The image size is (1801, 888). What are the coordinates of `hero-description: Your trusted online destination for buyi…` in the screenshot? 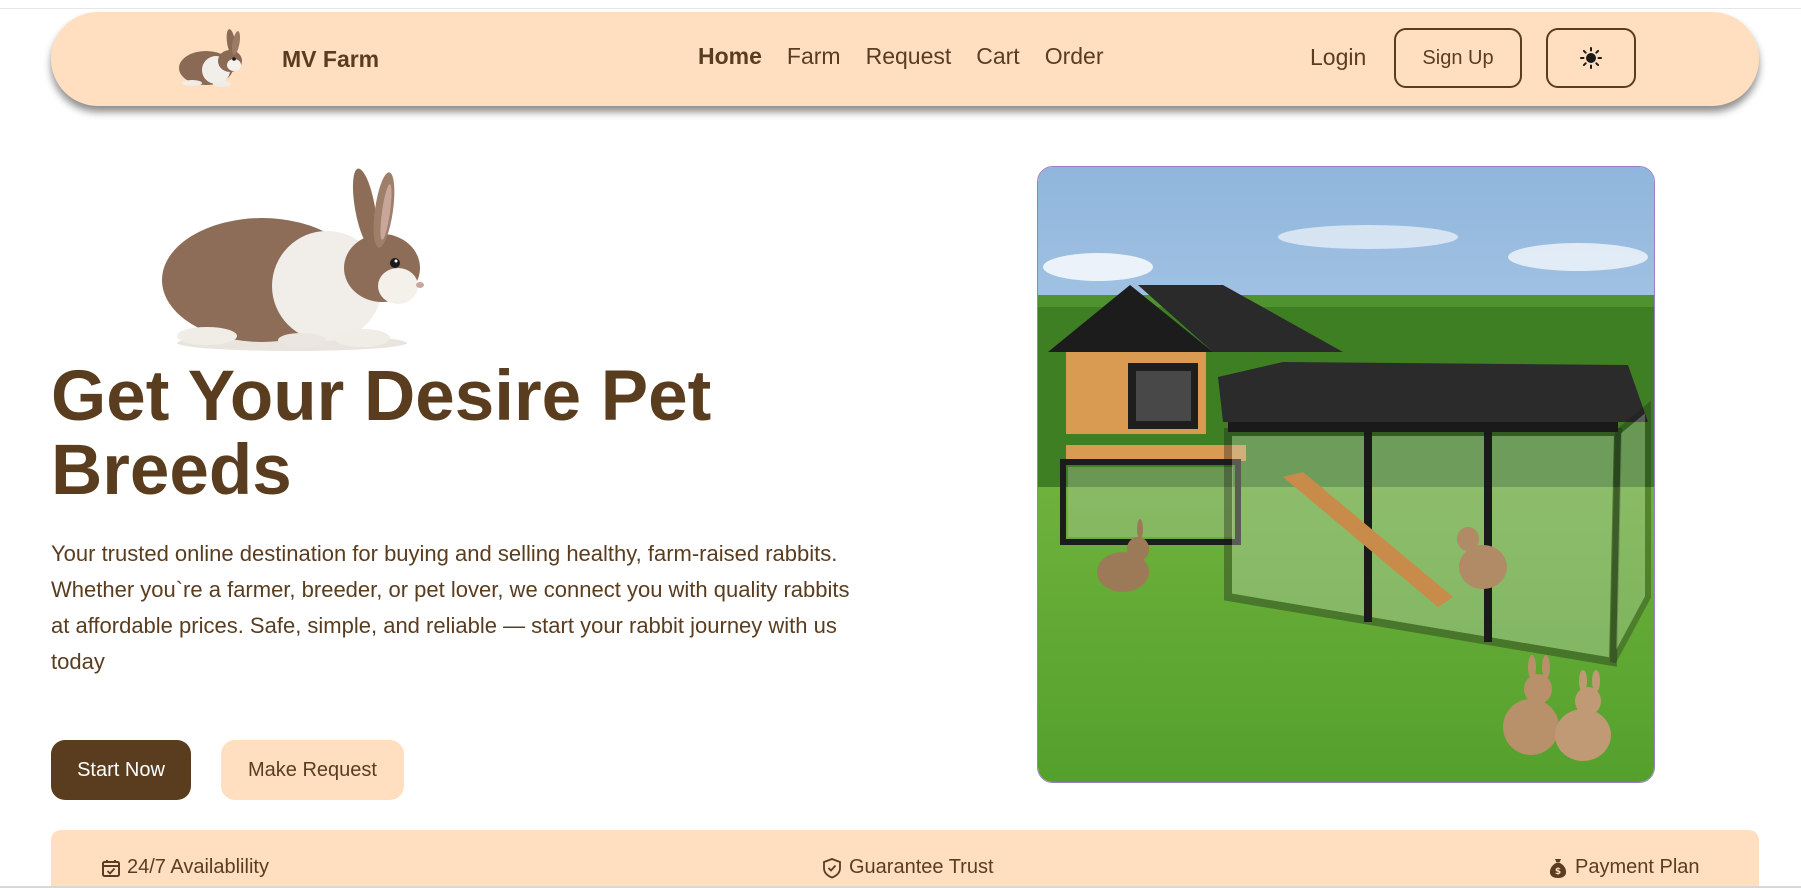 It's located at (450, 607).